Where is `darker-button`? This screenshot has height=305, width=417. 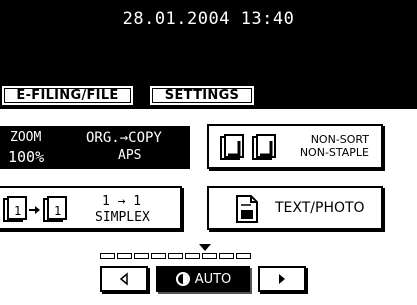
darker-button is located at coordinates (282, 279).